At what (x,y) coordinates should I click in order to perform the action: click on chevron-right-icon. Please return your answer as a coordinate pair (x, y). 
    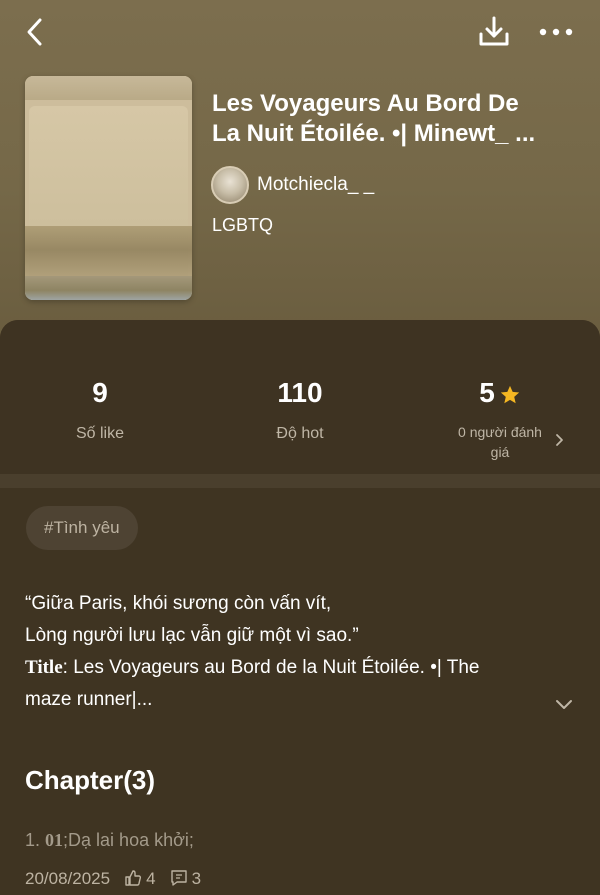
    Looking at the image, I should click on (560, 440).